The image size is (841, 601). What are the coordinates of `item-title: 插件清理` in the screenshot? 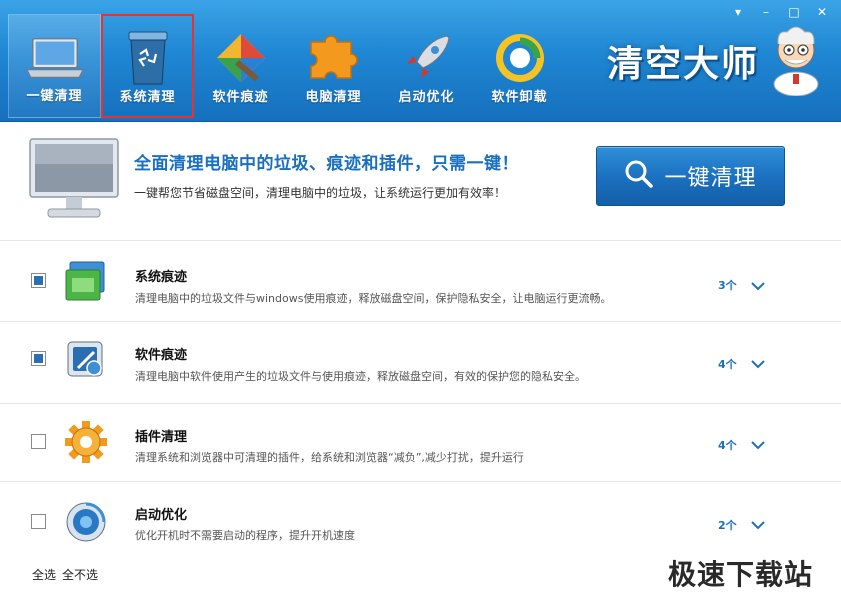 It's located at (161, 437).